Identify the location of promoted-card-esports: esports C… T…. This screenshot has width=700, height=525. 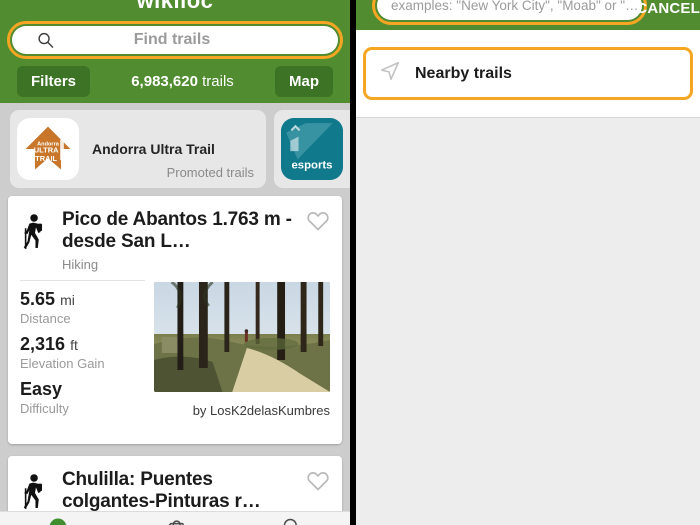
(312, 149).